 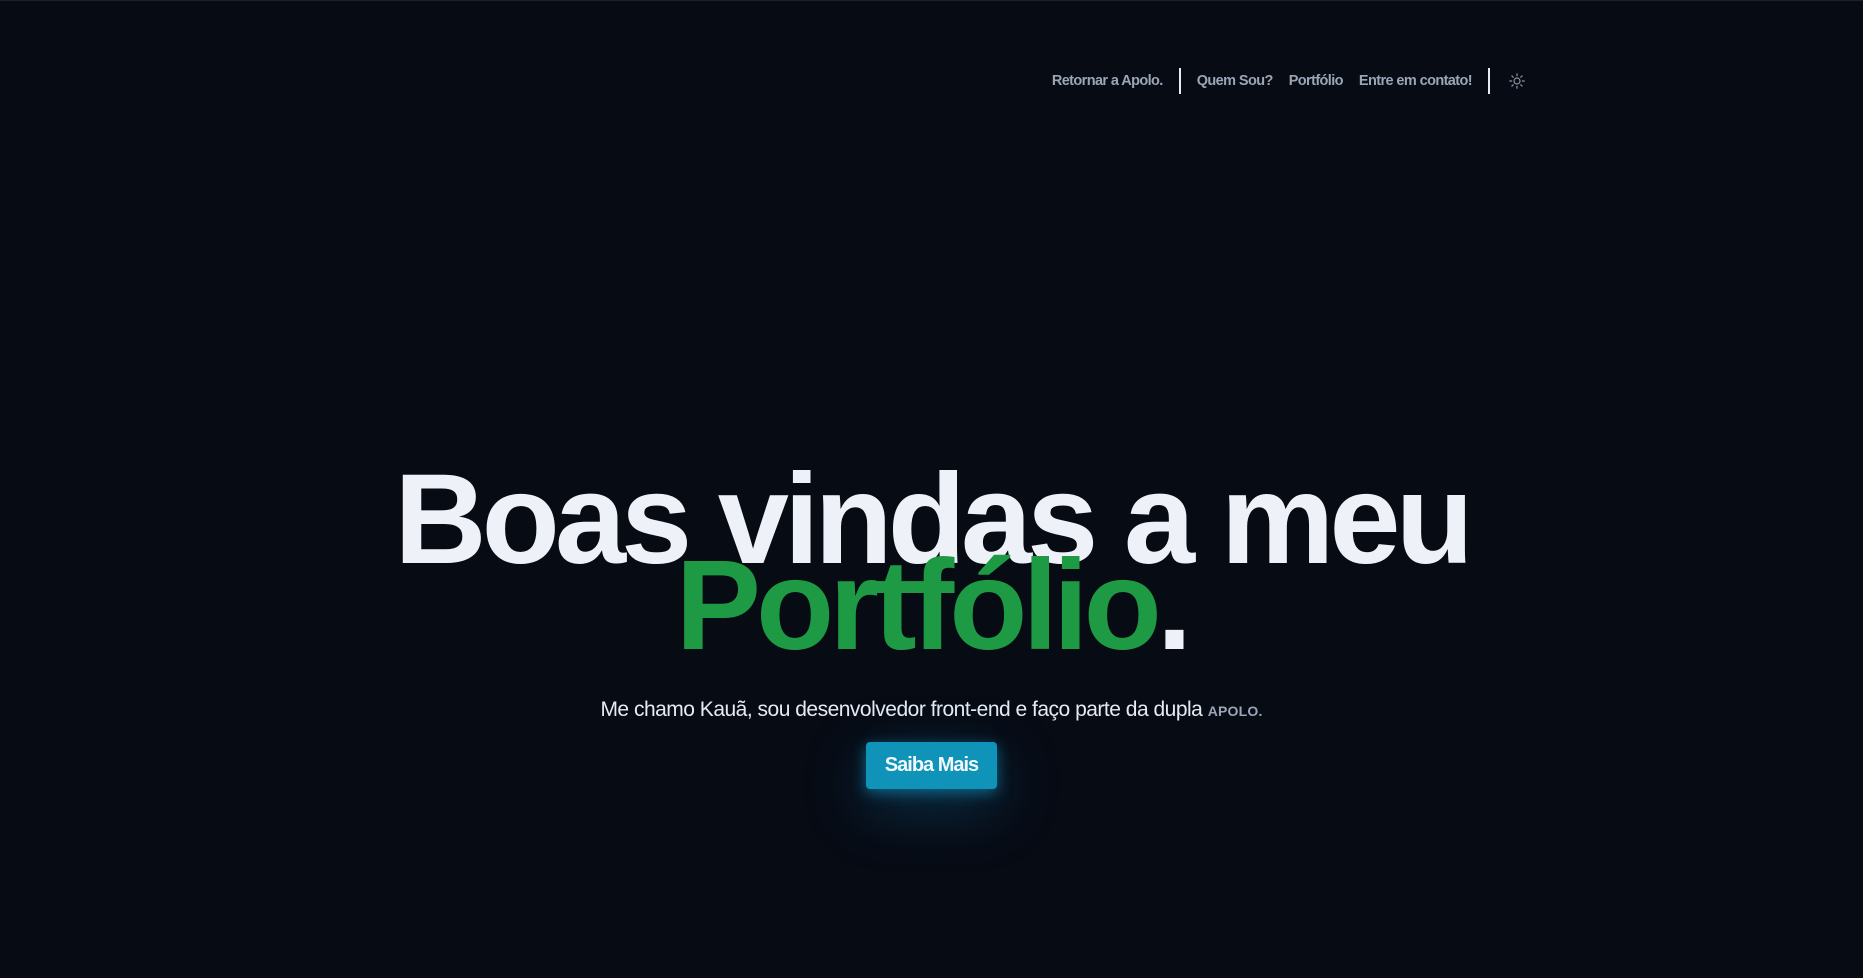 I want to click on nav-link-portfolio: Portfólio, so click(x=1316, y=81).